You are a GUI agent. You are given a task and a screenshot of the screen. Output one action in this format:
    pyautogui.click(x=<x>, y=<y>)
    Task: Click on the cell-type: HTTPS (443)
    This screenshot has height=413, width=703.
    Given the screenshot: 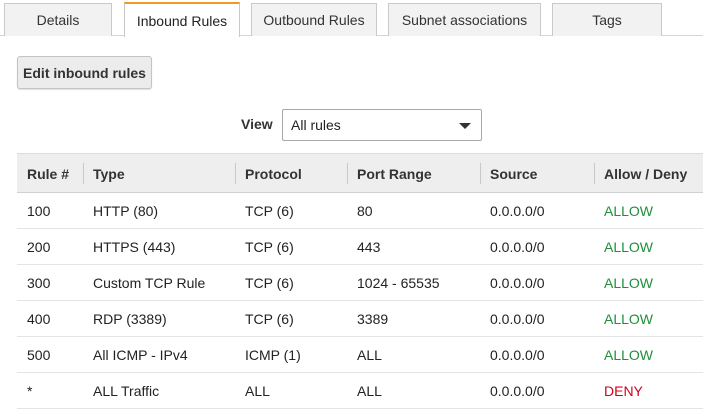 What is the action you would take?
    pyautogui.click(x=134, y=246)
    